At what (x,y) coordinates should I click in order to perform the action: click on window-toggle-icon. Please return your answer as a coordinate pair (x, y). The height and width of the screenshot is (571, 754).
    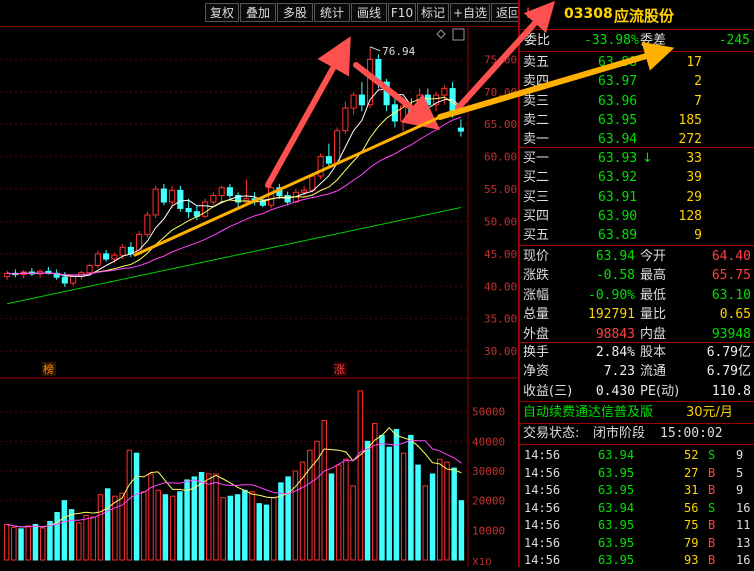
    Looking at the image, I should click on (458, 34).